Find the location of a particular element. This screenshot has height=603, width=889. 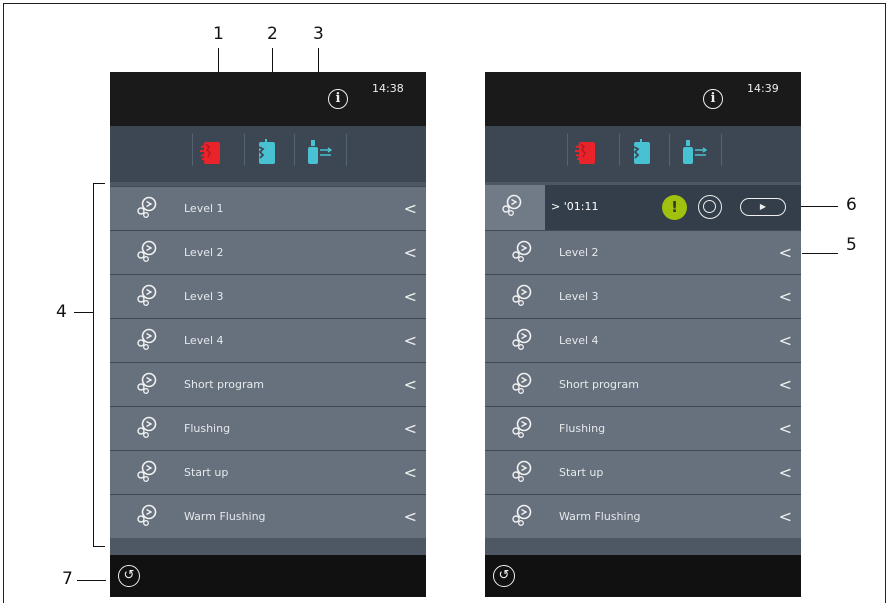

program-label: Level 2 is located at coordinates (204, 252).